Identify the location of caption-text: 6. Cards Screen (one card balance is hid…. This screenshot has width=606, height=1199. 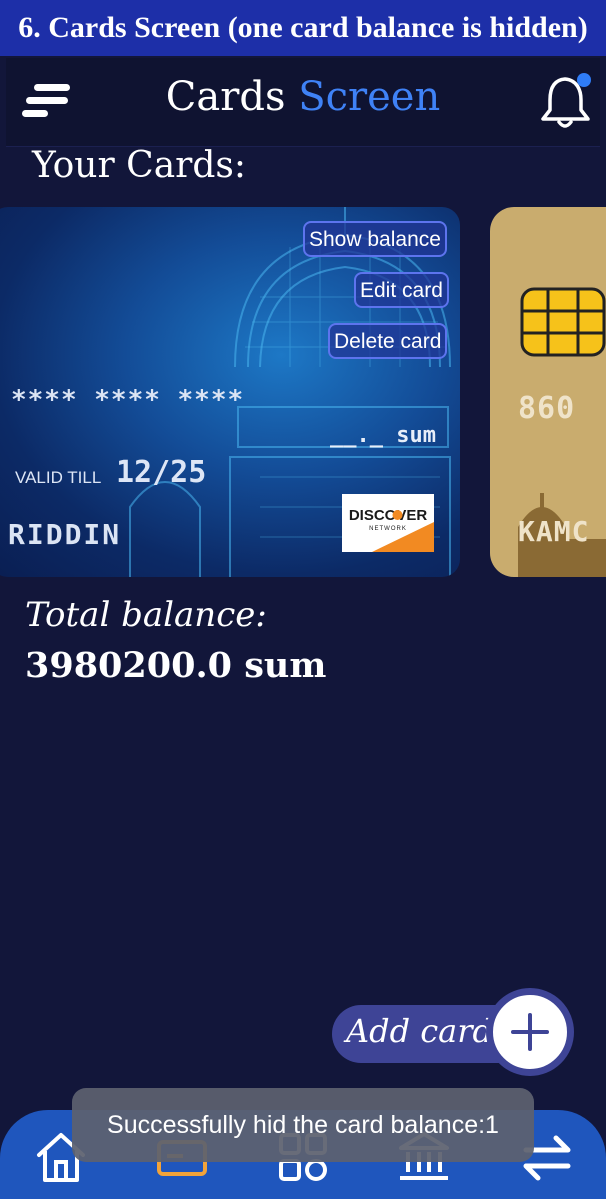
(303, 27).